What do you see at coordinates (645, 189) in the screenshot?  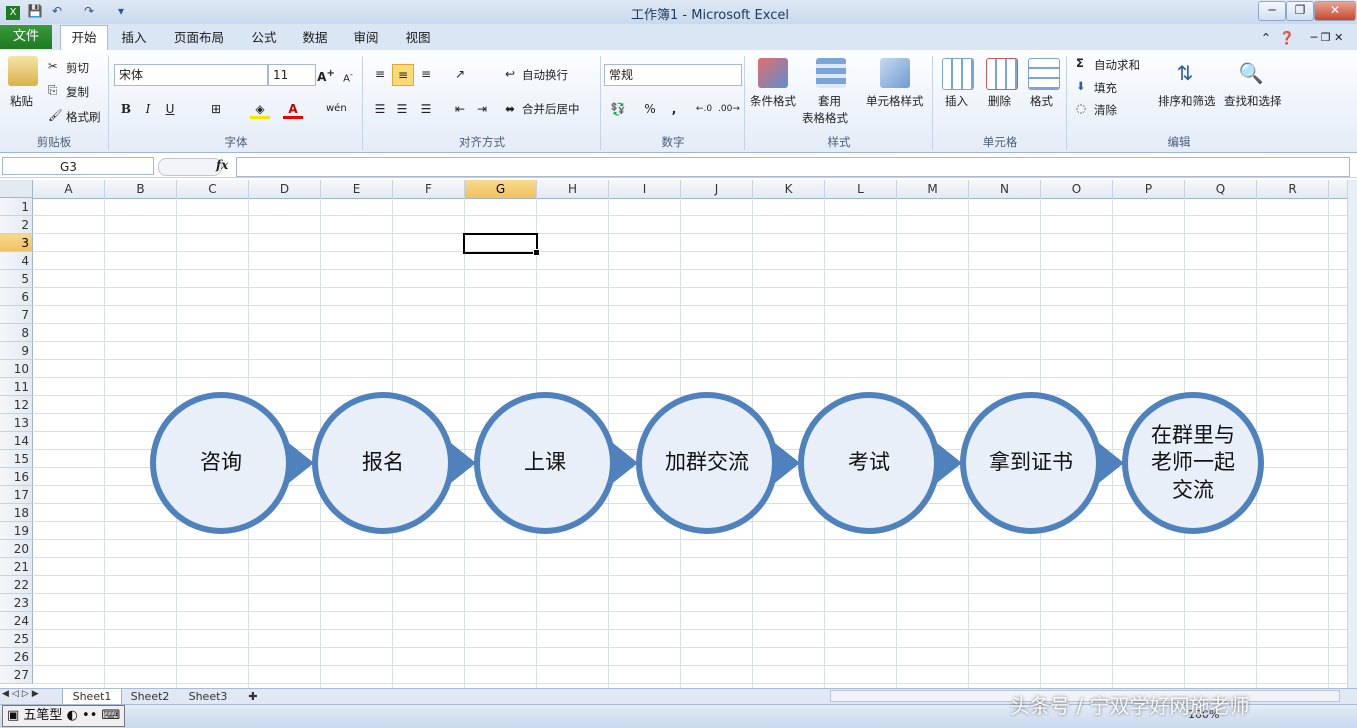 I see `column-header: I` at bounding box center [645, 189].